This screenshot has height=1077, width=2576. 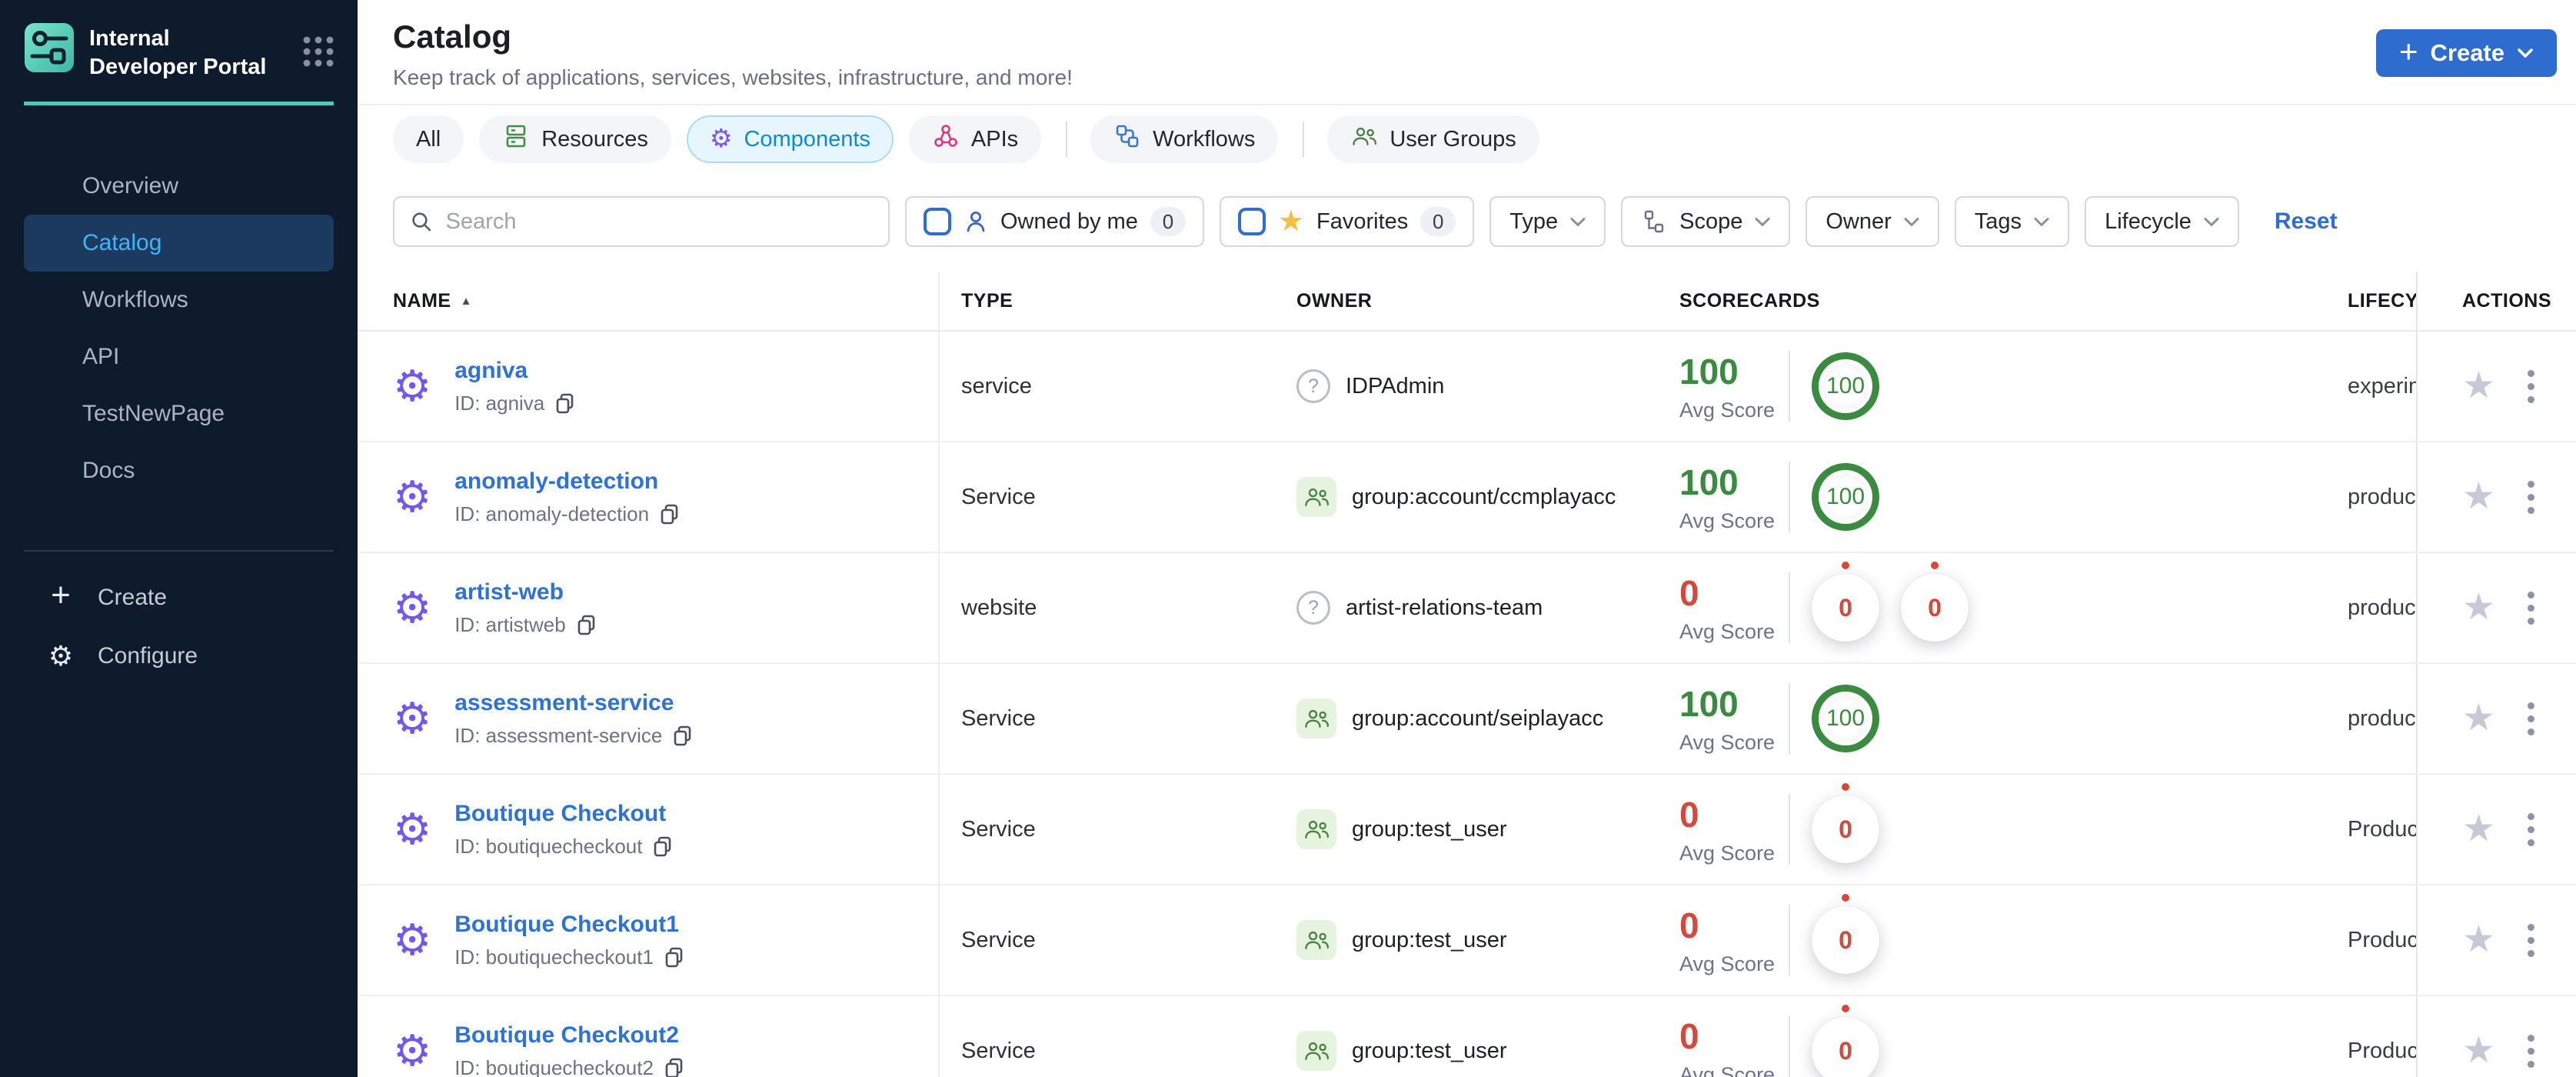 I want to click on tab-resources: Resources, so click(x=575, y=139).